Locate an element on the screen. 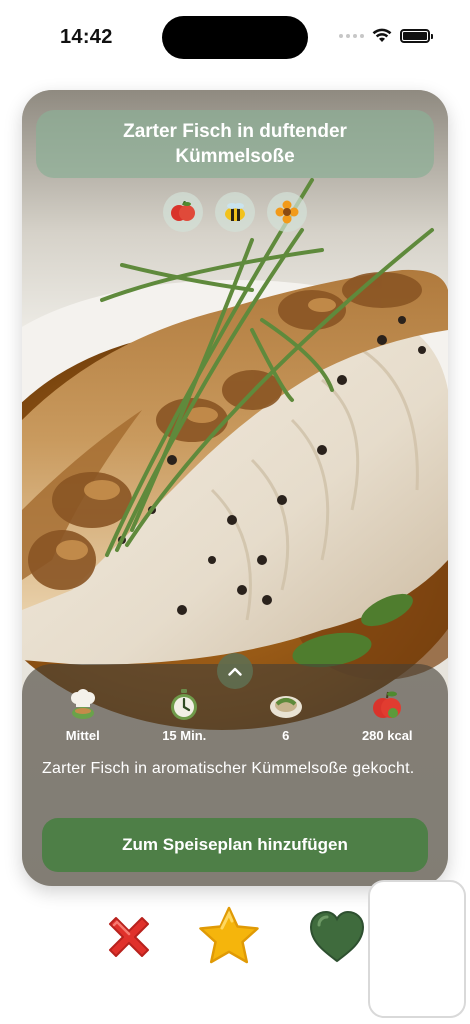 This screenshot has width=470, height=1024. like-button is located at coordinates (337, 937).